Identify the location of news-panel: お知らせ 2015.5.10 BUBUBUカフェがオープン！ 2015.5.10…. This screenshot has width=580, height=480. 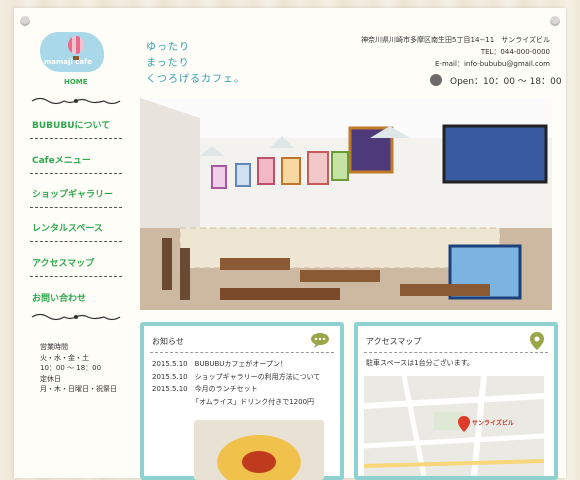
(242, 401).